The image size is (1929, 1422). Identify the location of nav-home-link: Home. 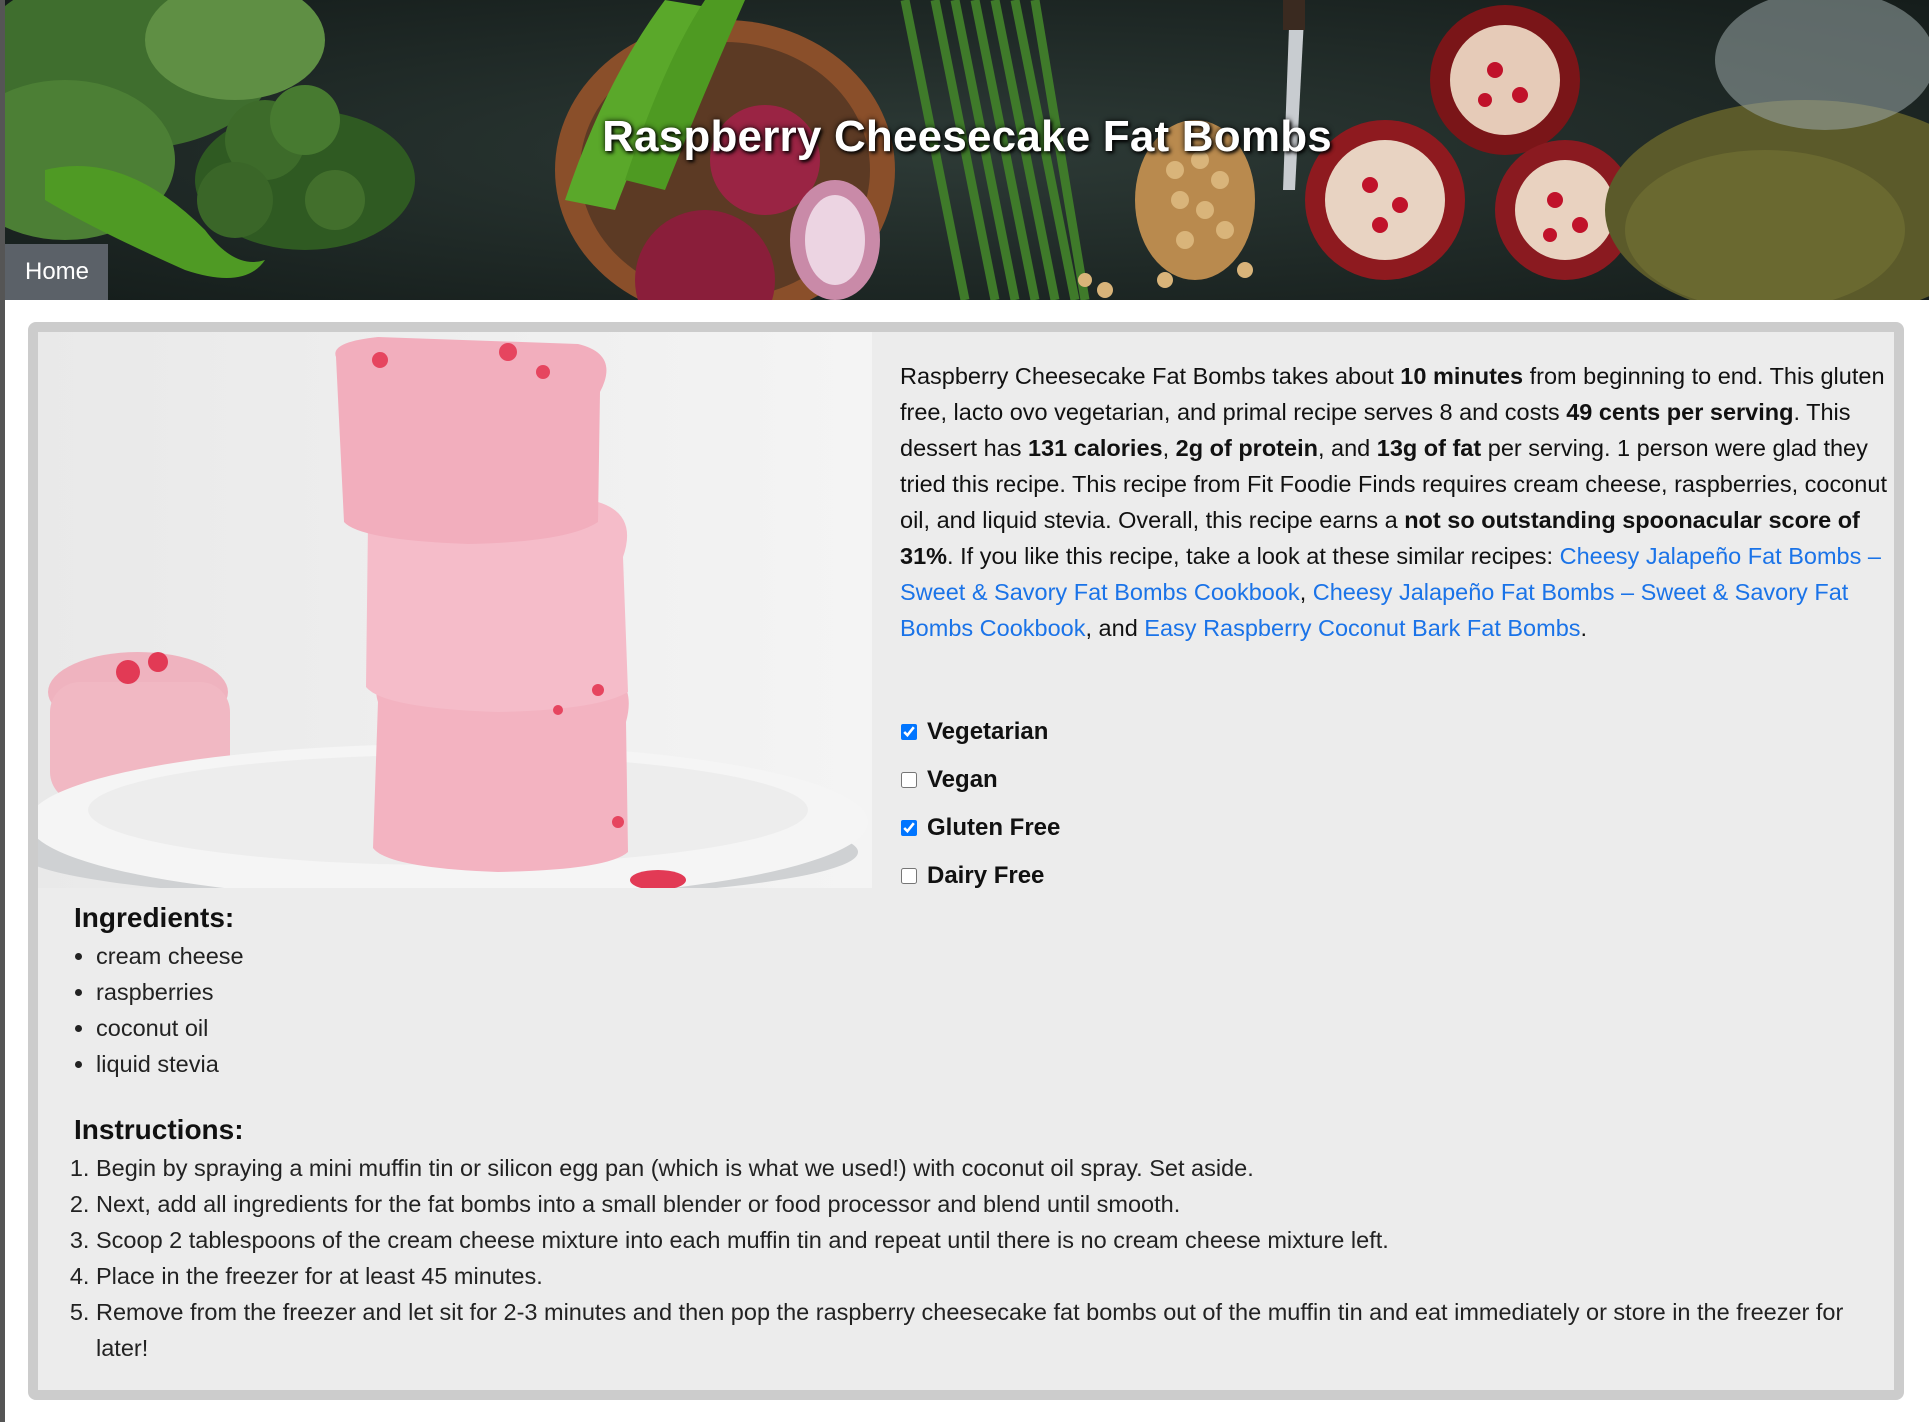
(57, 272).